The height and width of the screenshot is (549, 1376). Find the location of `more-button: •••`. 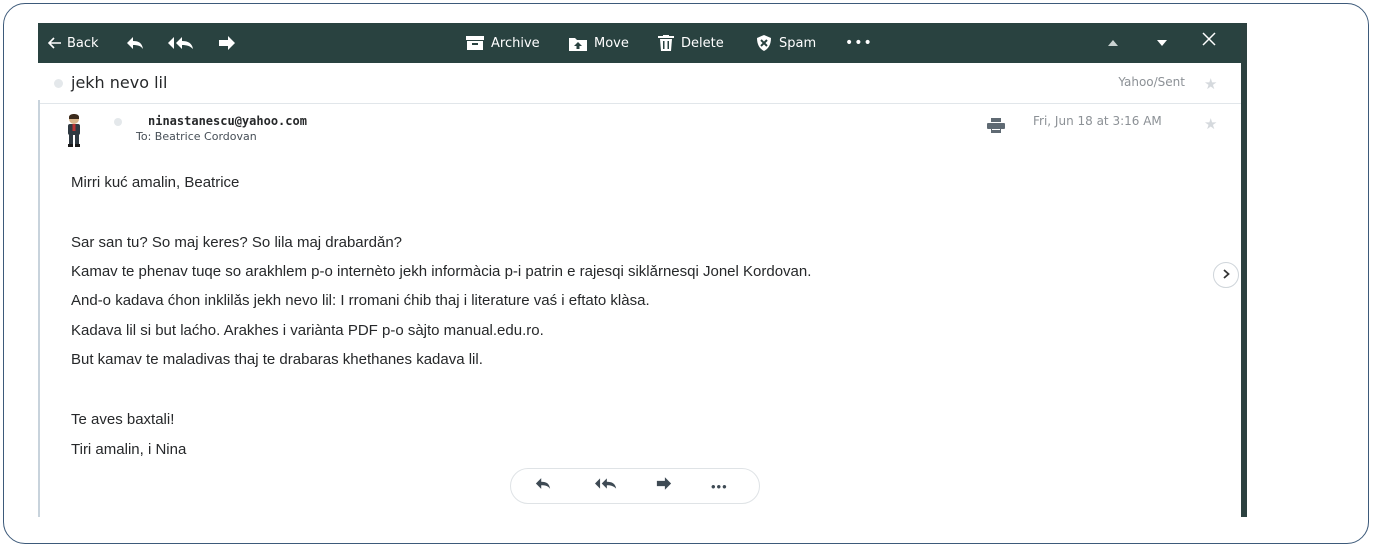

more-button: ••• is located at coordinates (859, 43).